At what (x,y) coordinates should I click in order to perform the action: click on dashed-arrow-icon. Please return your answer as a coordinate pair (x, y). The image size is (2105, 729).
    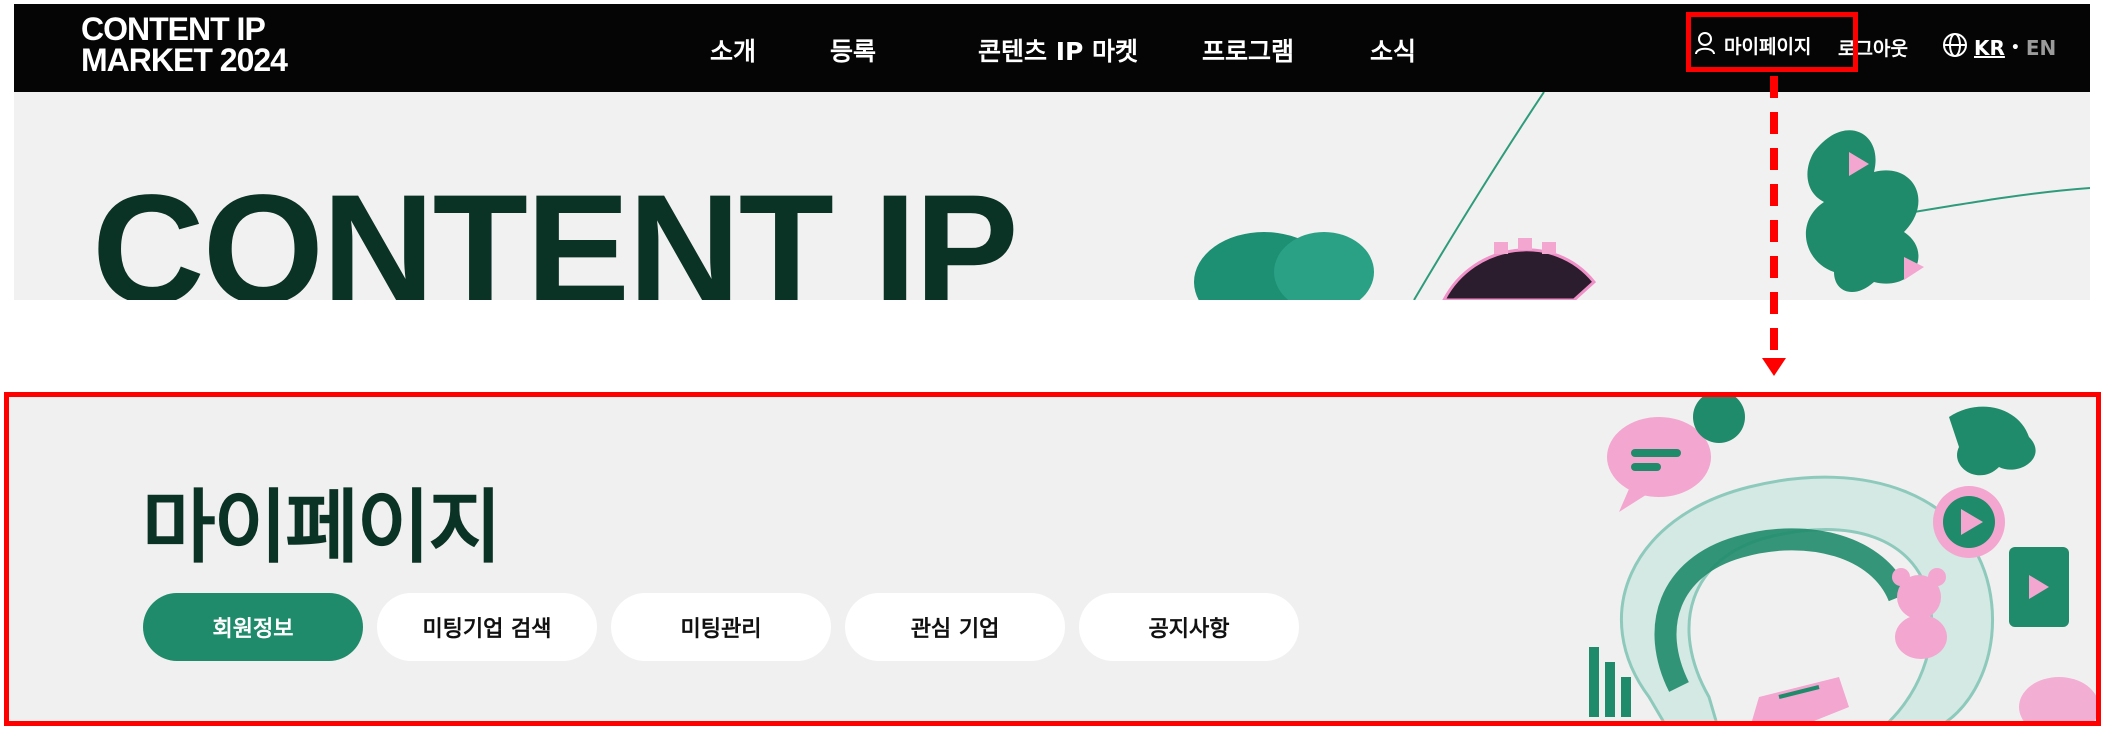
    Looking at the image, I should click on (1774, 226).